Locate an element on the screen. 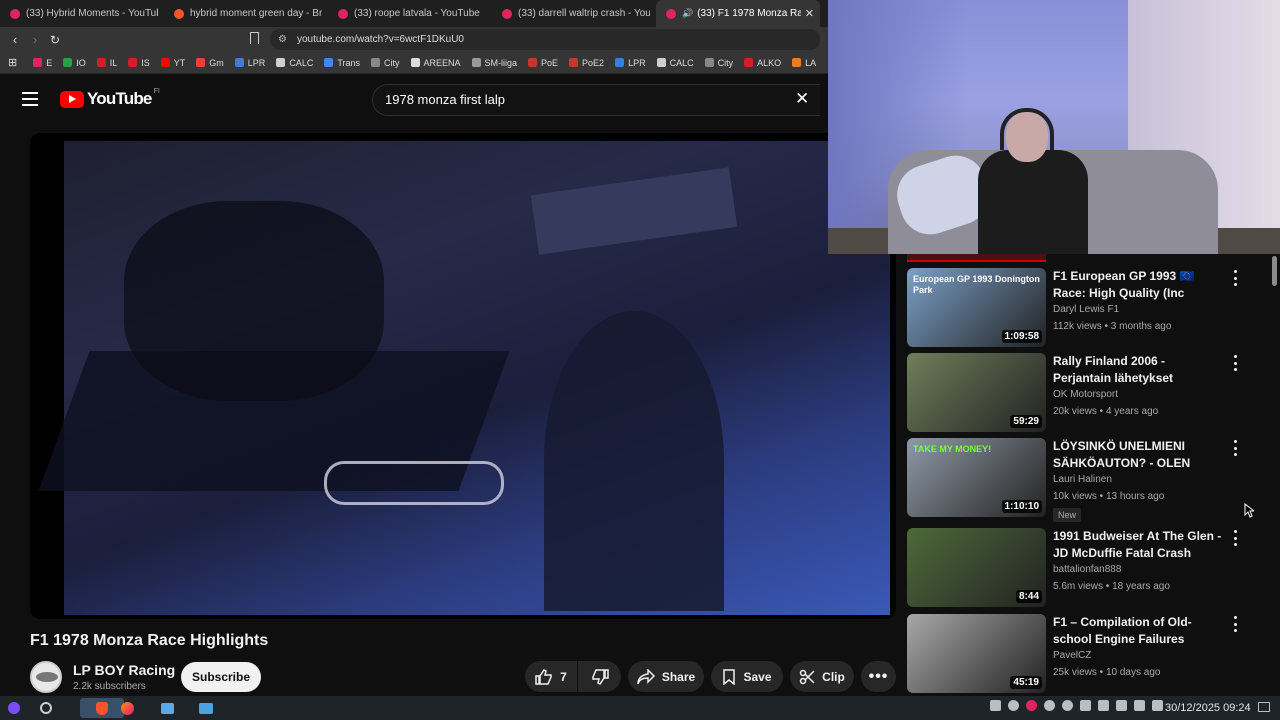  forward-icon: › is located at coordinates (35, 39).